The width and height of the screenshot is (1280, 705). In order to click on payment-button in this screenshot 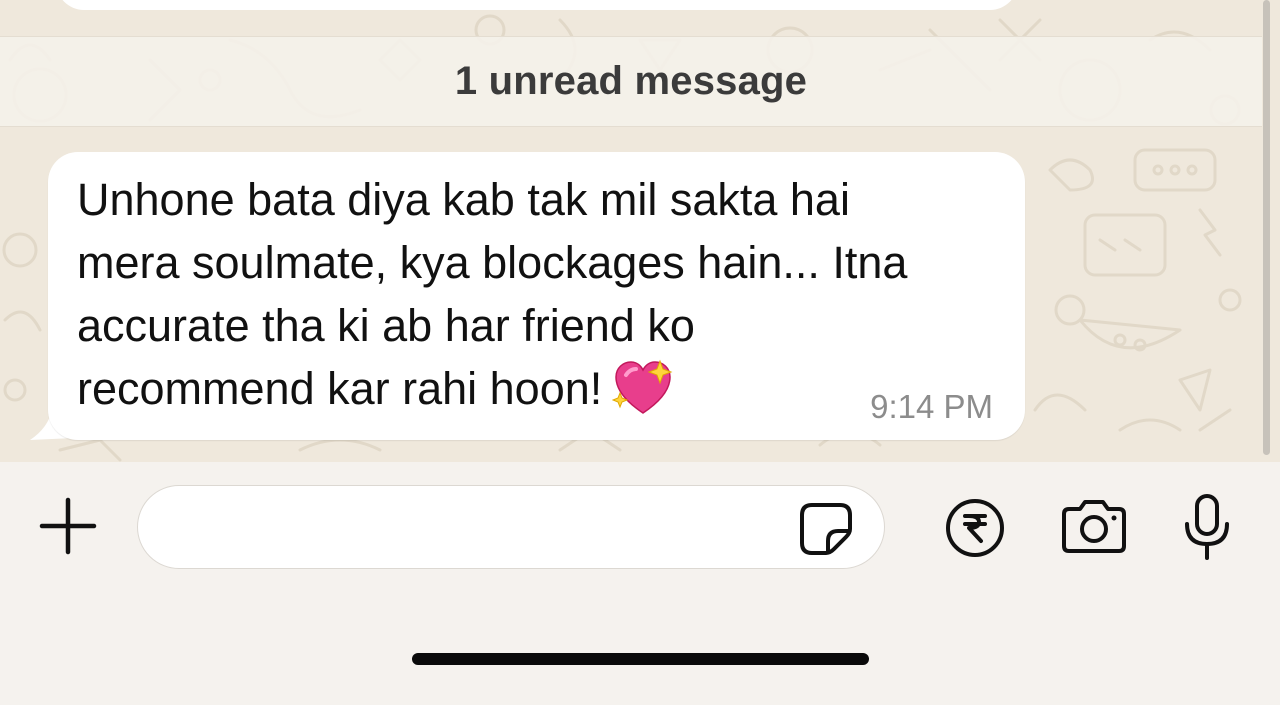, I will do `click(975, 528)`.